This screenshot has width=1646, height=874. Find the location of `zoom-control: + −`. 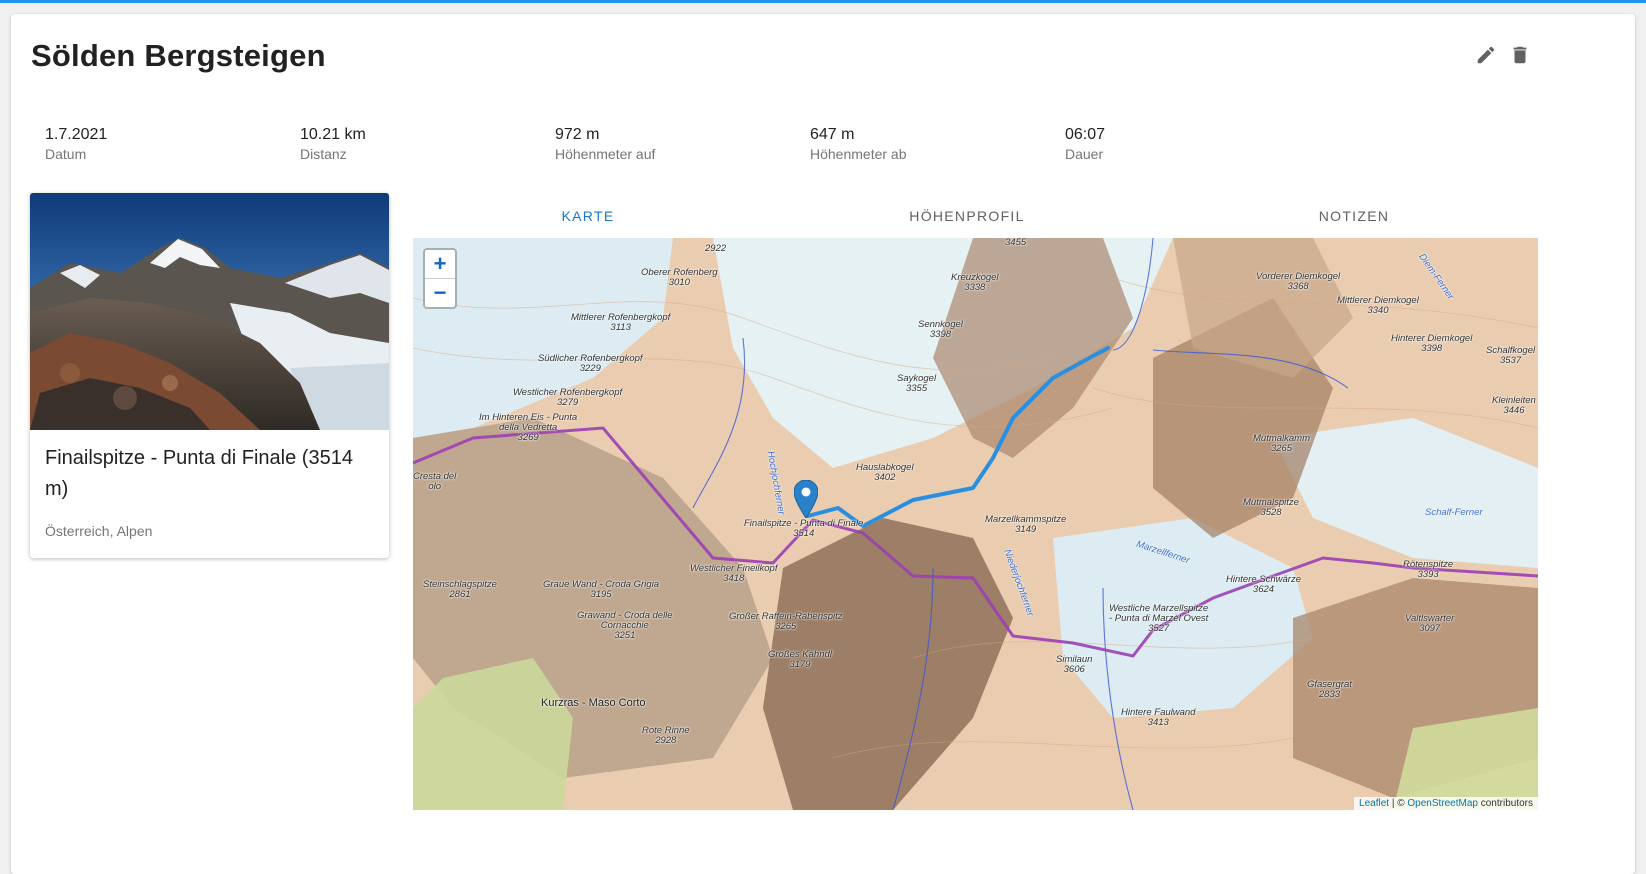

zoom-control: + − is located at coordinates (440, 278).